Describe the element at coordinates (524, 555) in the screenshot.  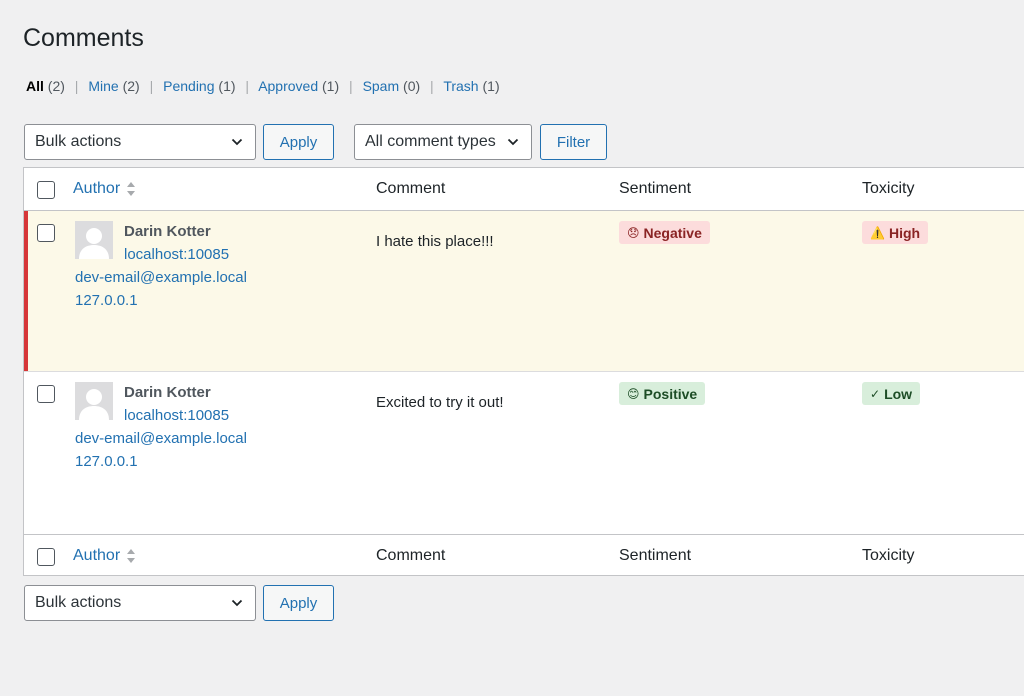
I see `table-footer: Author Comment Sentiment Toxicity` at that location.